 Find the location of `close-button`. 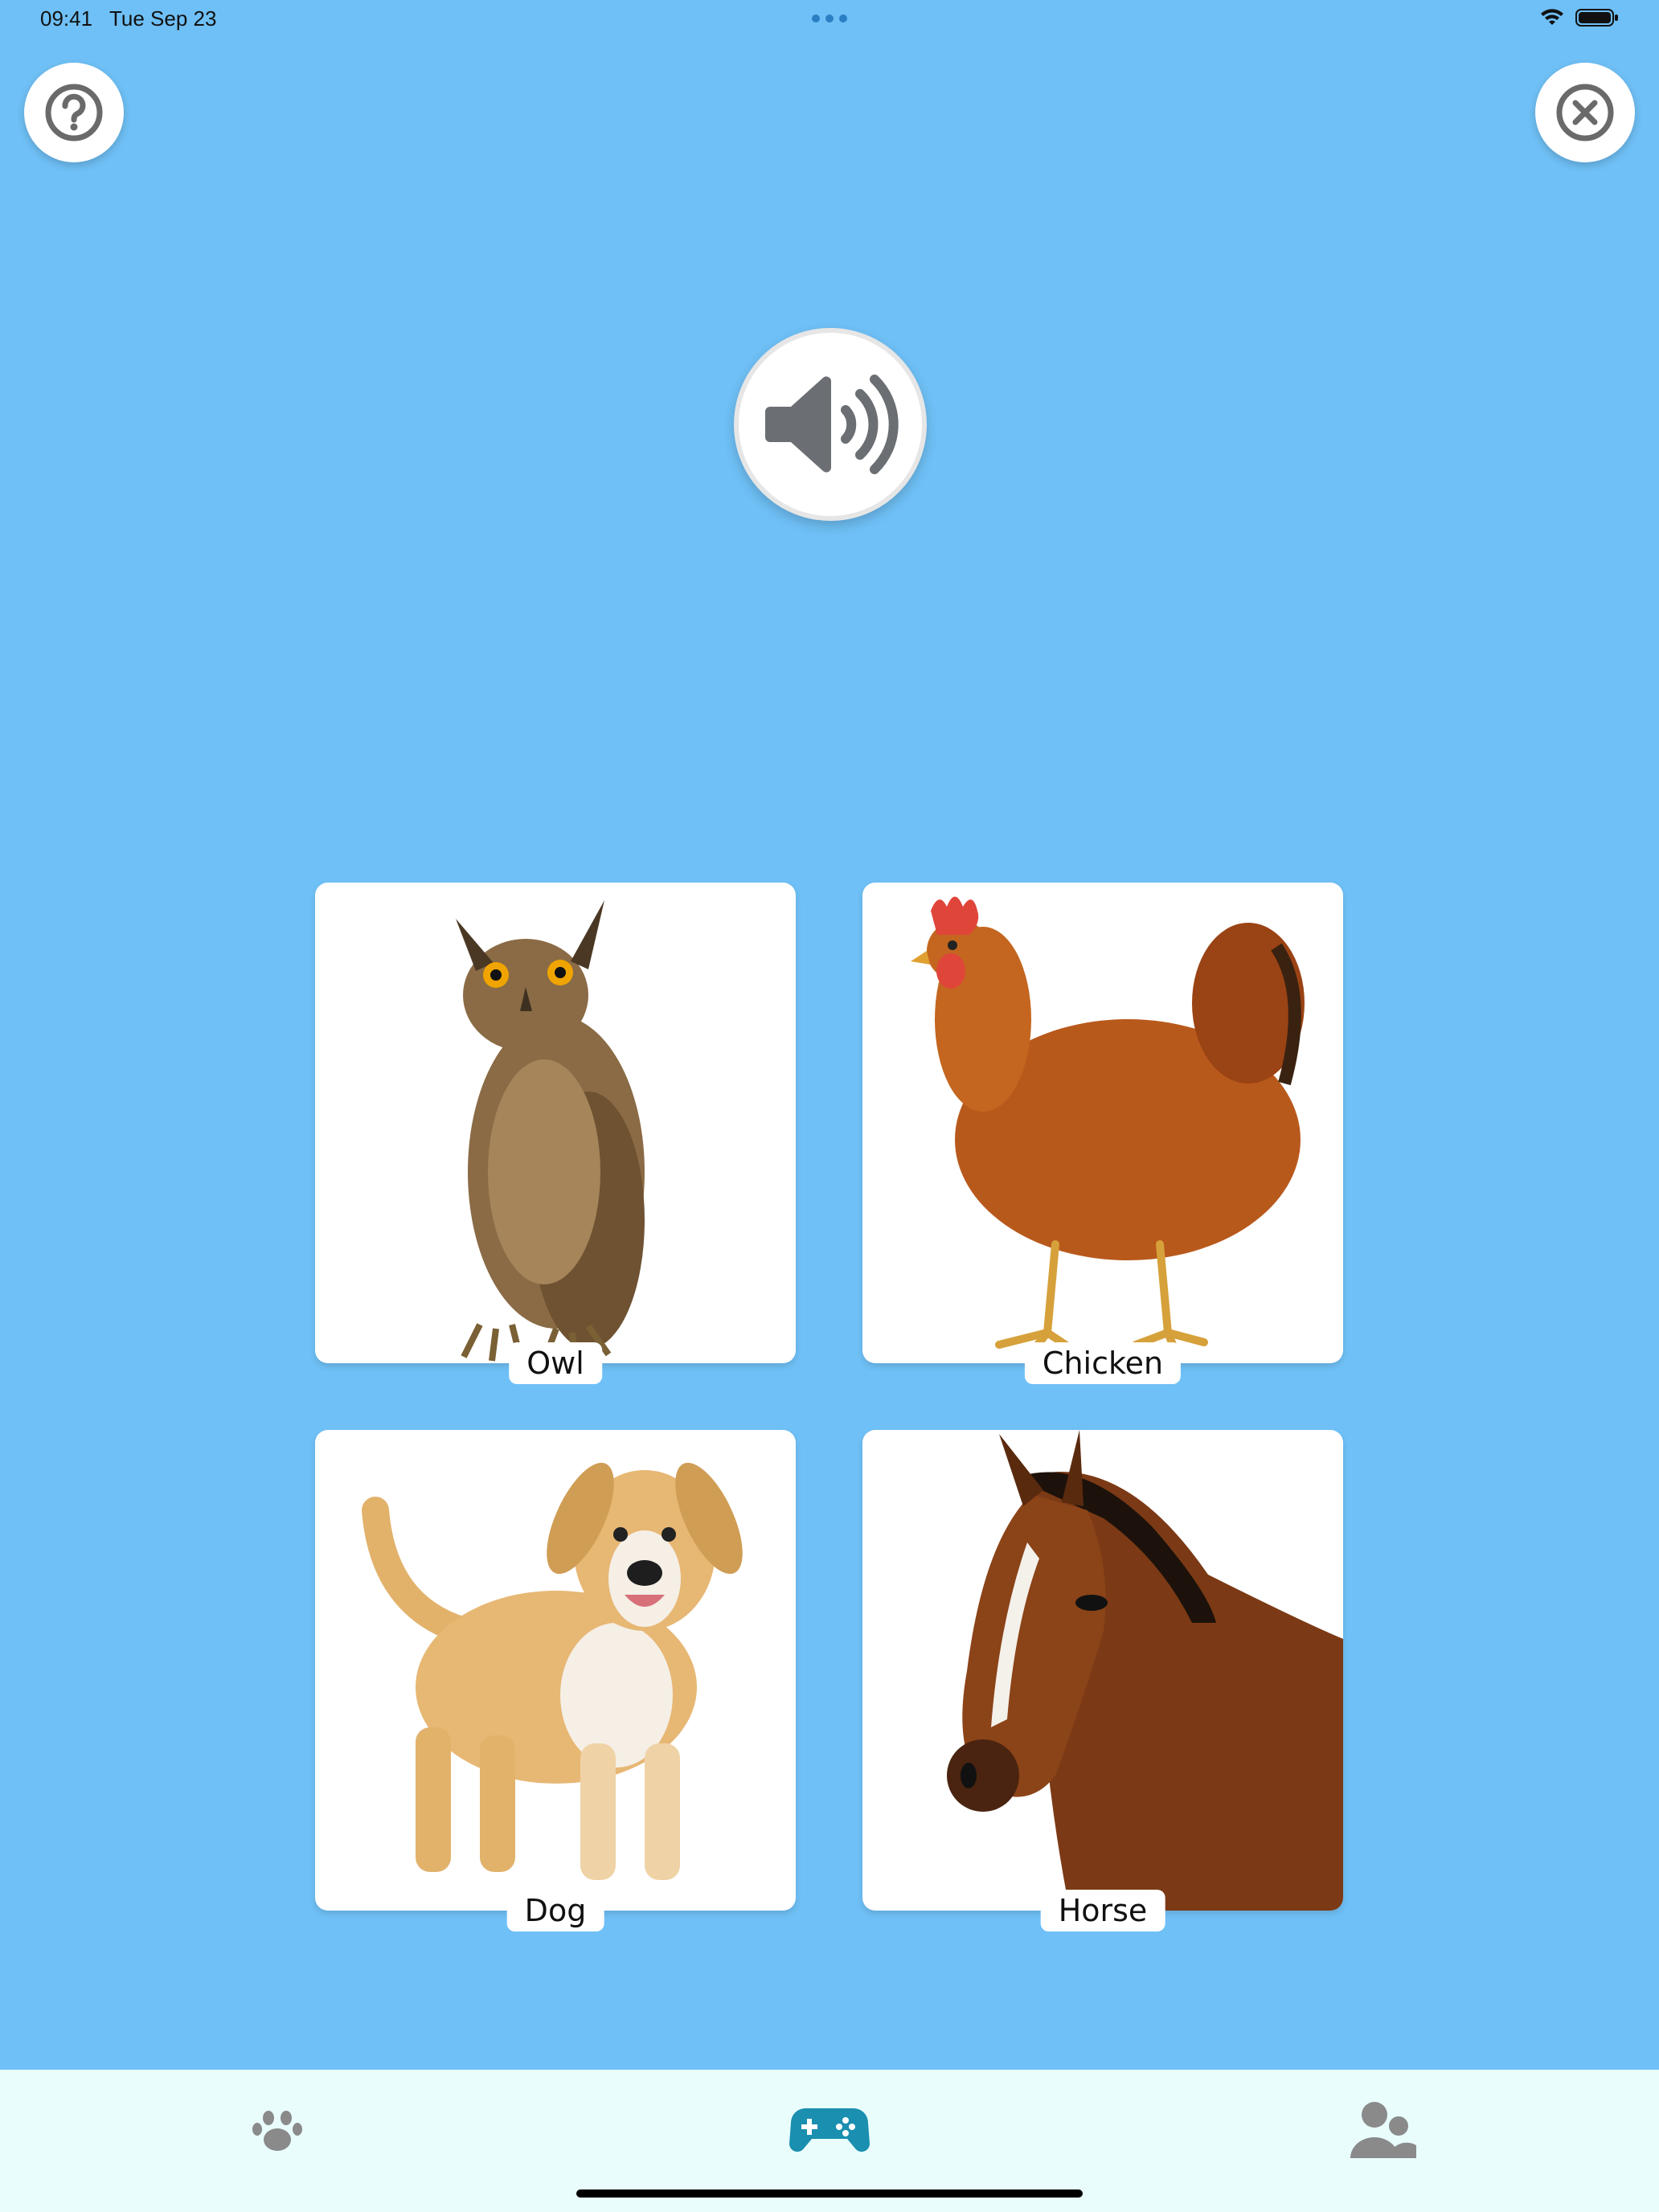

close-button is located at coordinates (1585, 112).